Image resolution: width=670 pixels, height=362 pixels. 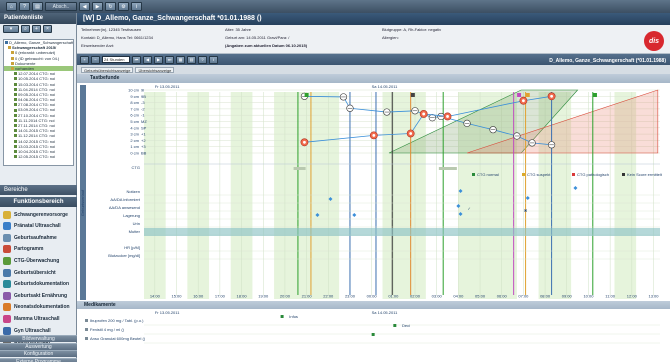 What do you see at coordinates (415, 296) in the screenshot?
I see `time-tick-label: 02:00` at bounding box center [415, 296].